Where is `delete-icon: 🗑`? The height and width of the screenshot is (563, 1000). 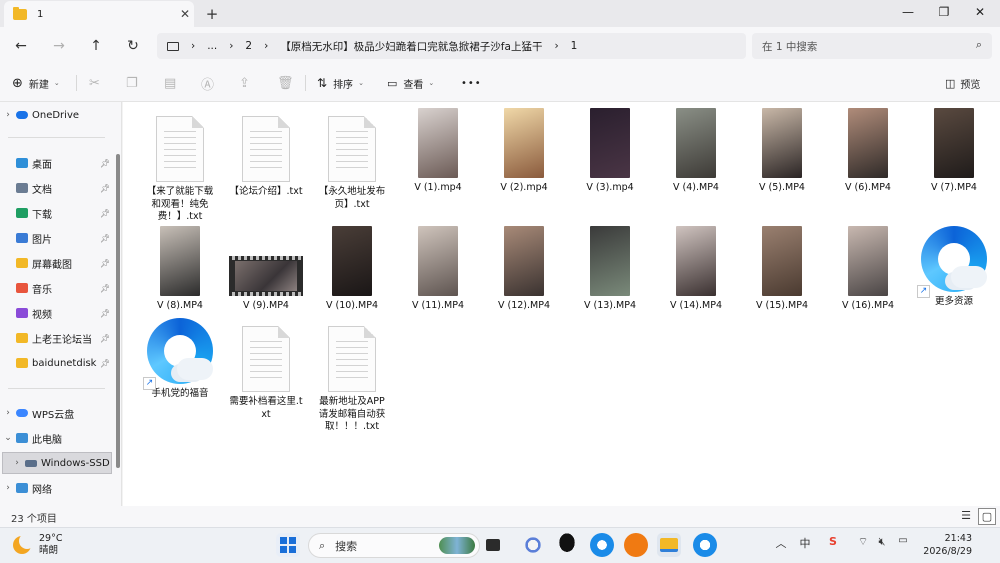
delete-icon: 🗑 is located at coordinates (285, 83).